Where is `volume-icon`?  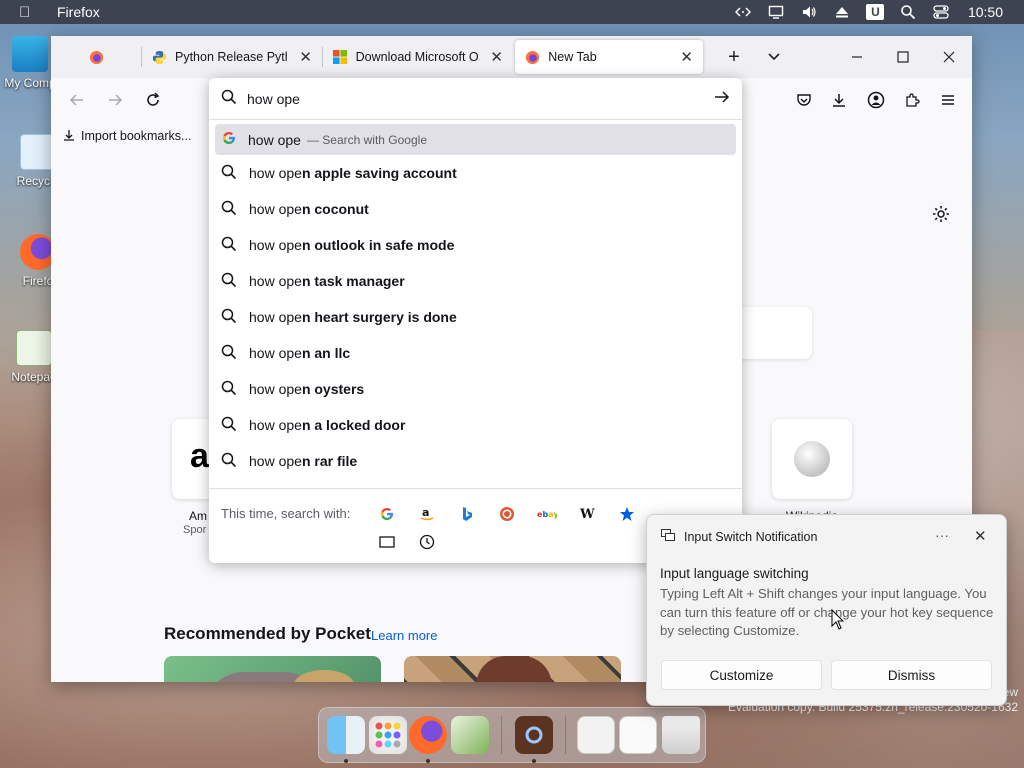
volume-icon is located at coordinates (809, 12).